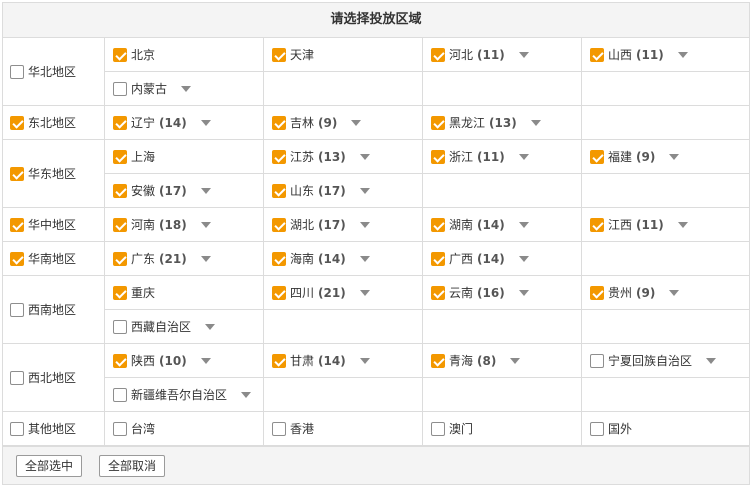 Image resolution: width=752 pixels, height=489 pixels. I want to click on region-item: 其他地区, so click(53, 428).